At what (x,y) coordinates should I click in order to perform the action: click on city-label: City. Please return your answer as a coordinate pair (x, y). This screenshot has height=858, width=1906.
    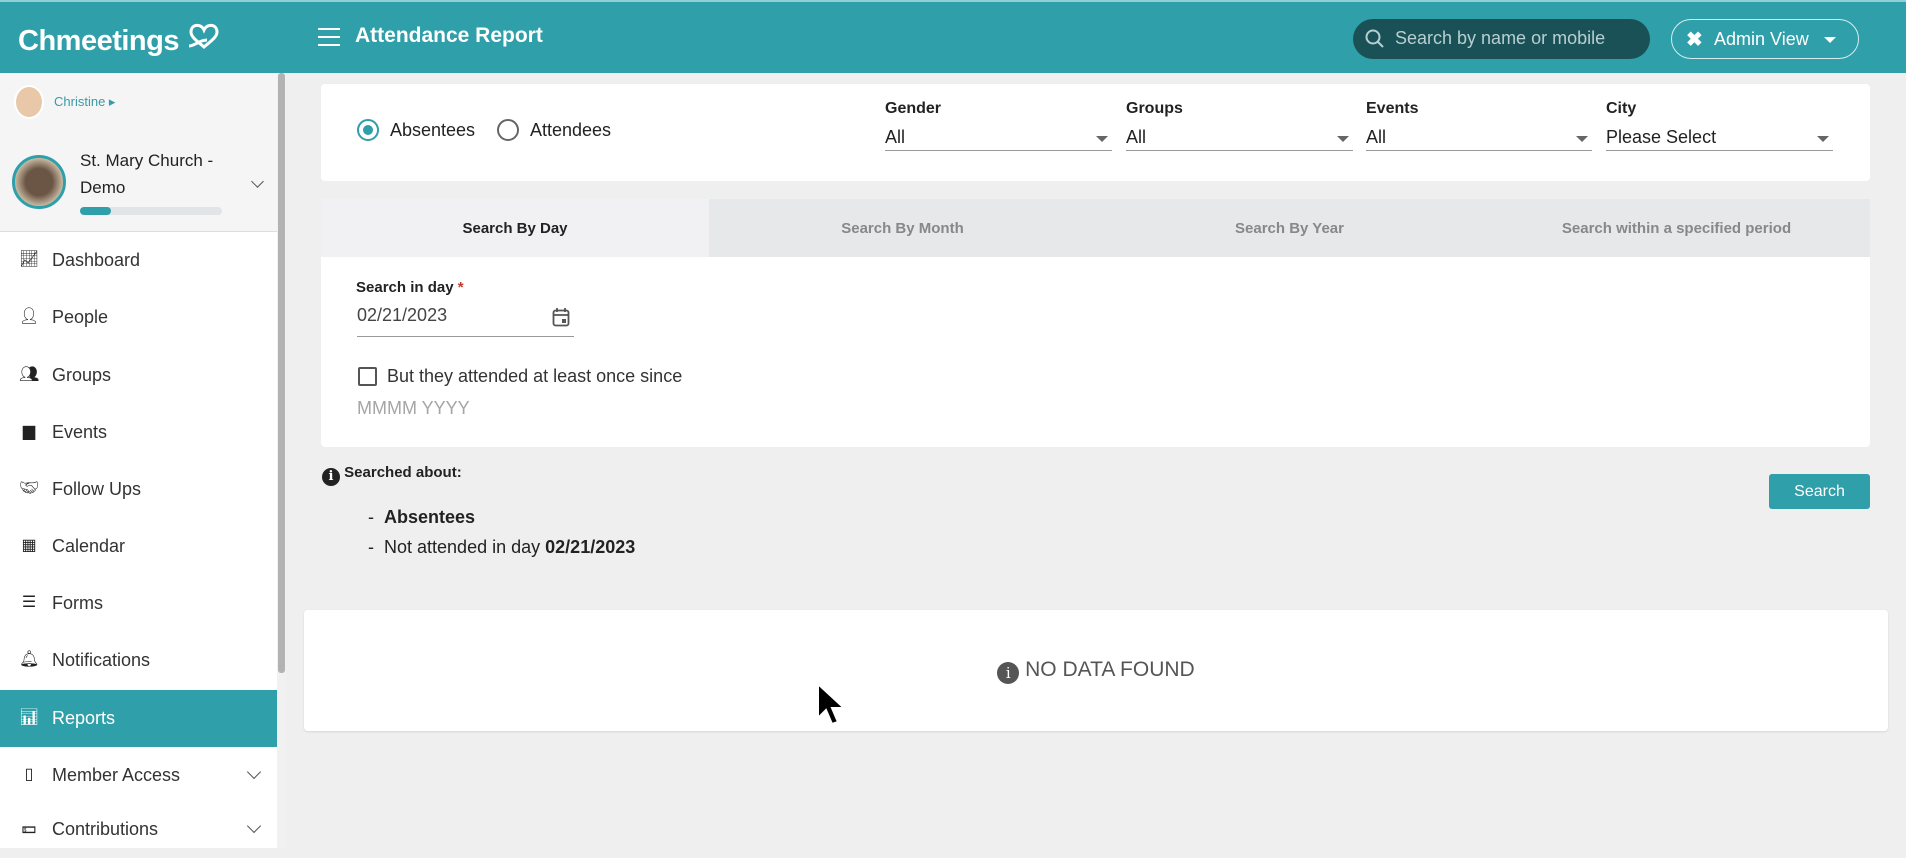
    Looking at the image, I should click on (1621, 108).